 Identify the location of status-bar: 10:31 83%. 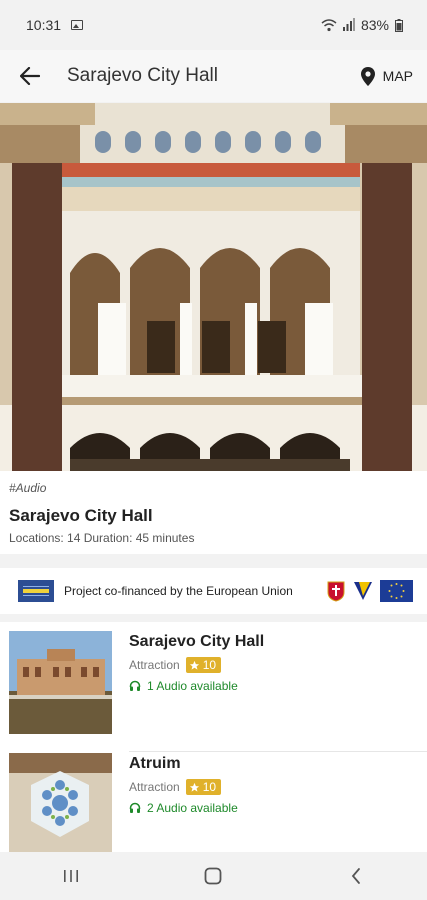
(213, 25).